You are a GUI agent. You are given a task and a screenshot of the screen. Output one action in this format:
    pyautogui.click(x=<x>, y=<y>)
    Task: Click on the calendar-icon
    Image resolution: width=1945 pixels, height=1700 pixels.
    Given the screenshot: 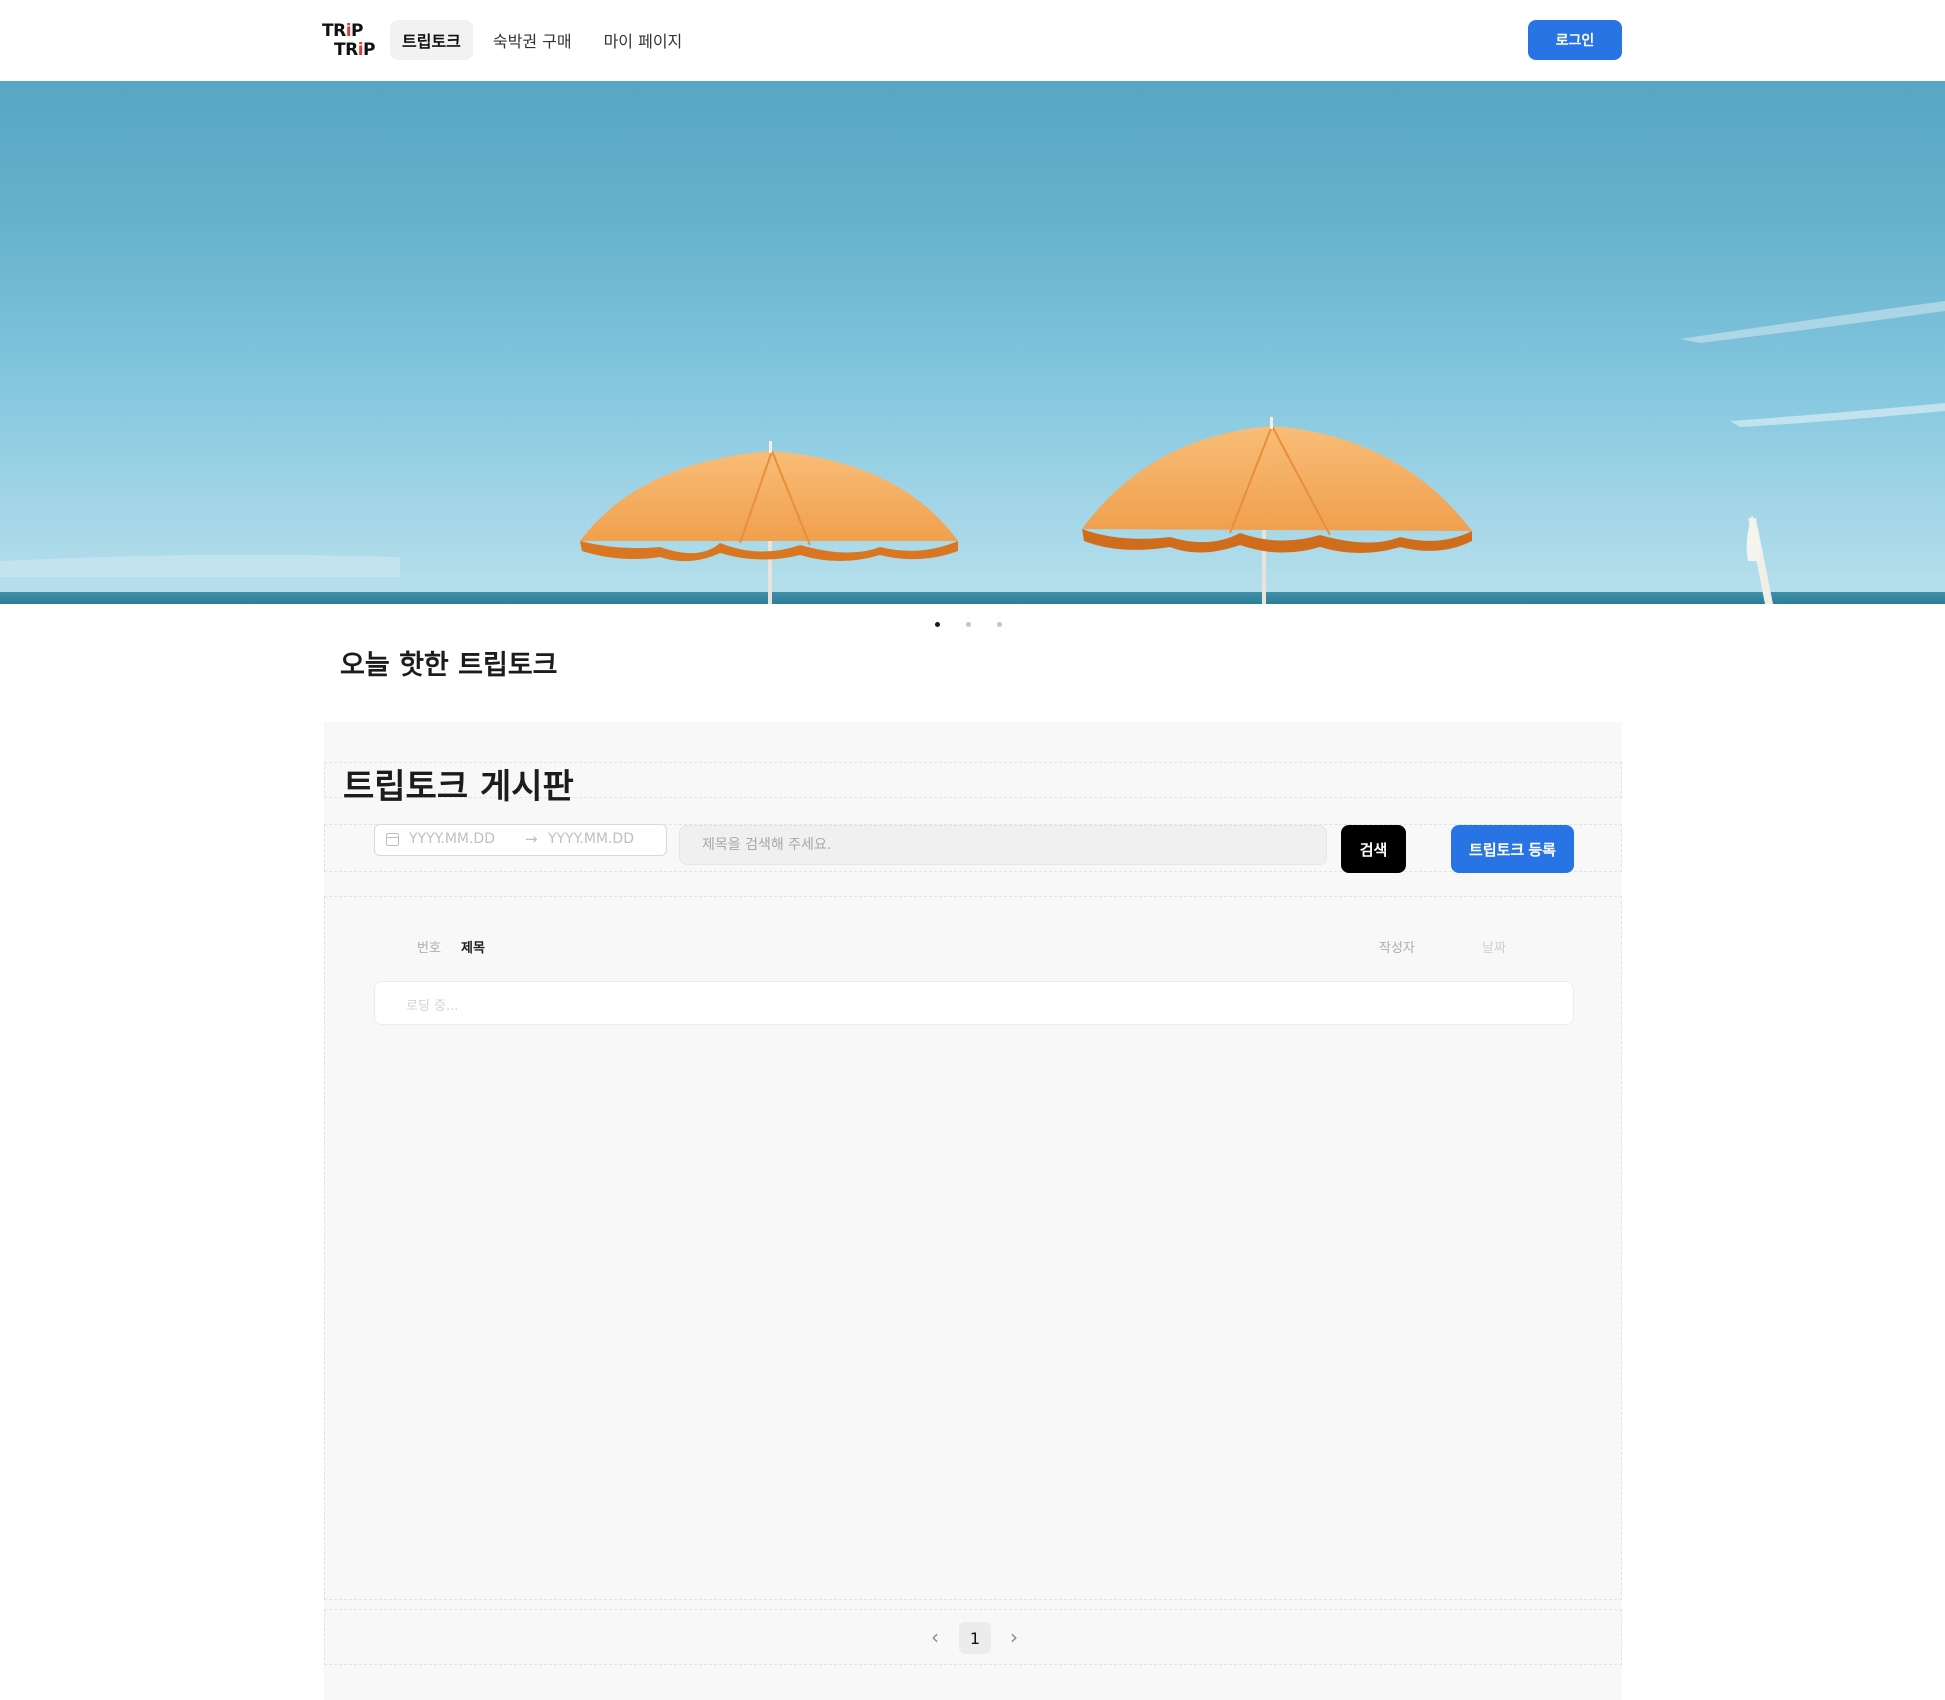 What is the action you would take?
    pyautogui.click(x=392, y=839)
    